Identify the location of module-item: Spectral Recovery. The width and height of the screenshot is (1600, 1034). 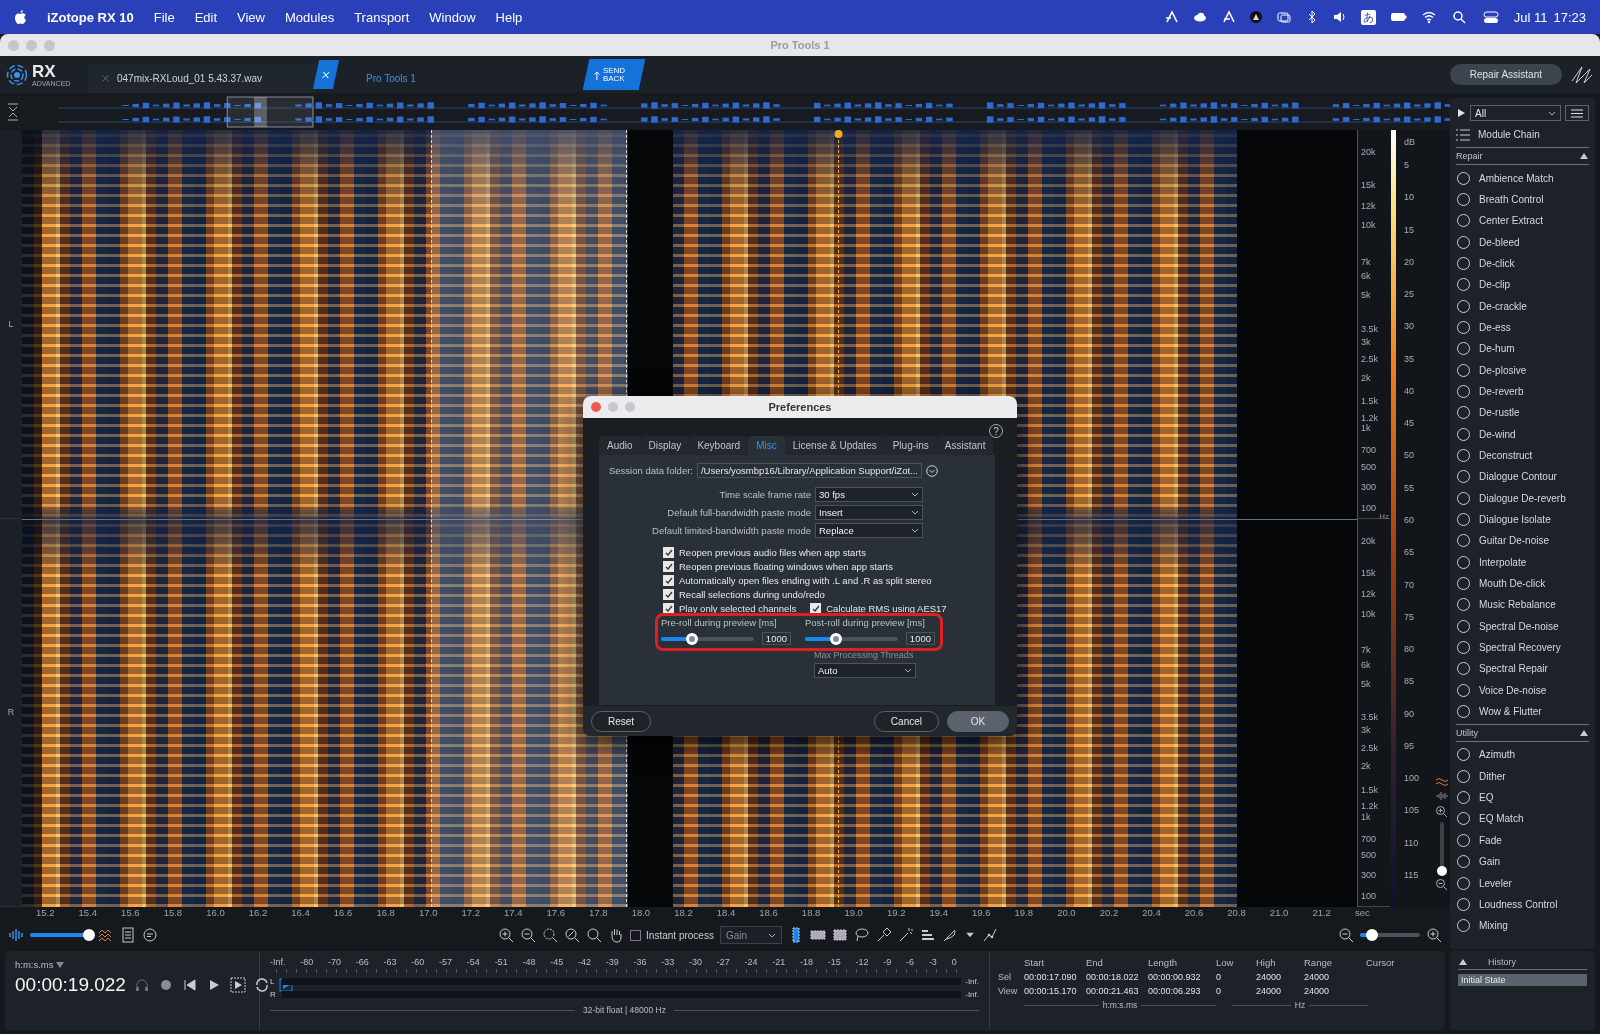
(1522, 647).